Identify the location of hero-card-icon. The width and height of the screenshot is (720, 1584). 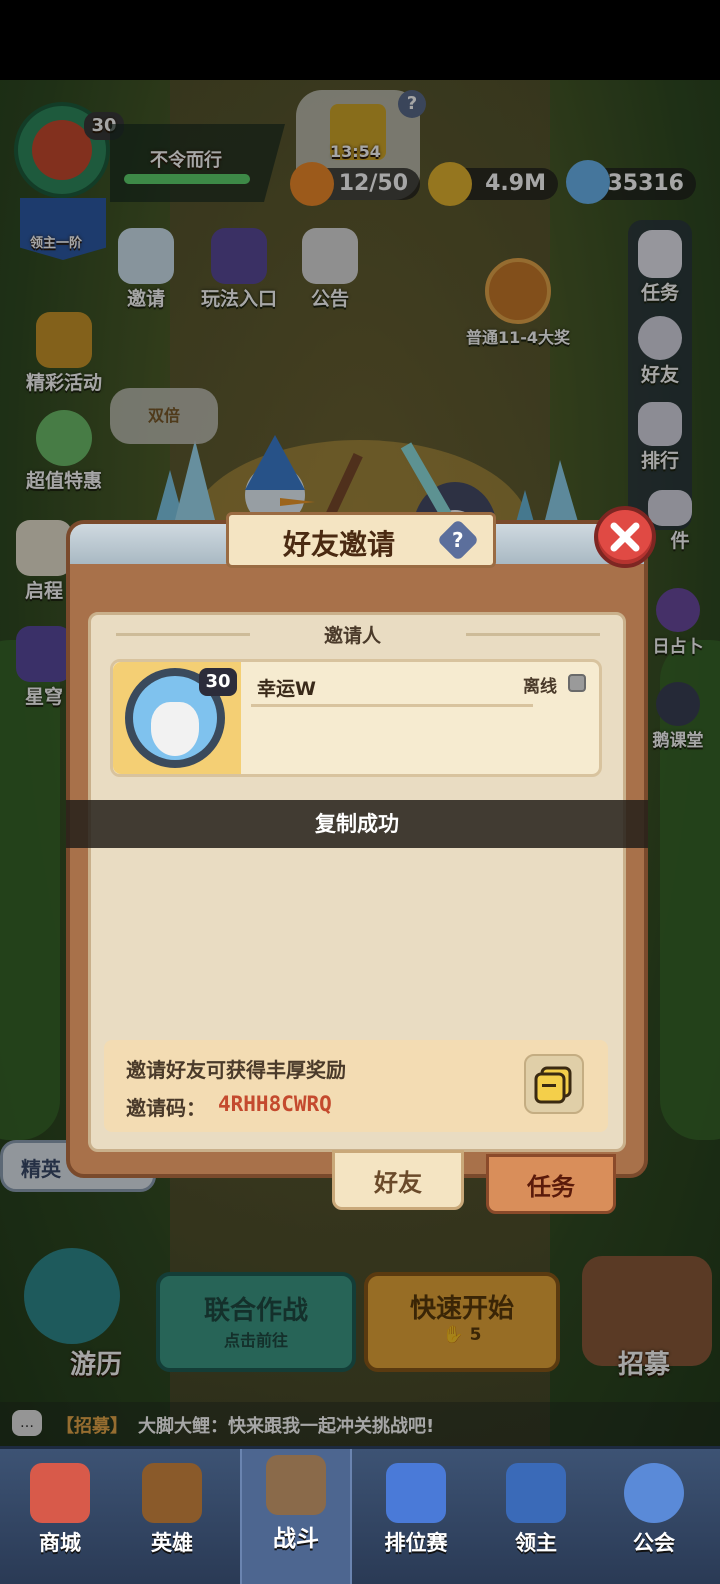
(172, 1493).